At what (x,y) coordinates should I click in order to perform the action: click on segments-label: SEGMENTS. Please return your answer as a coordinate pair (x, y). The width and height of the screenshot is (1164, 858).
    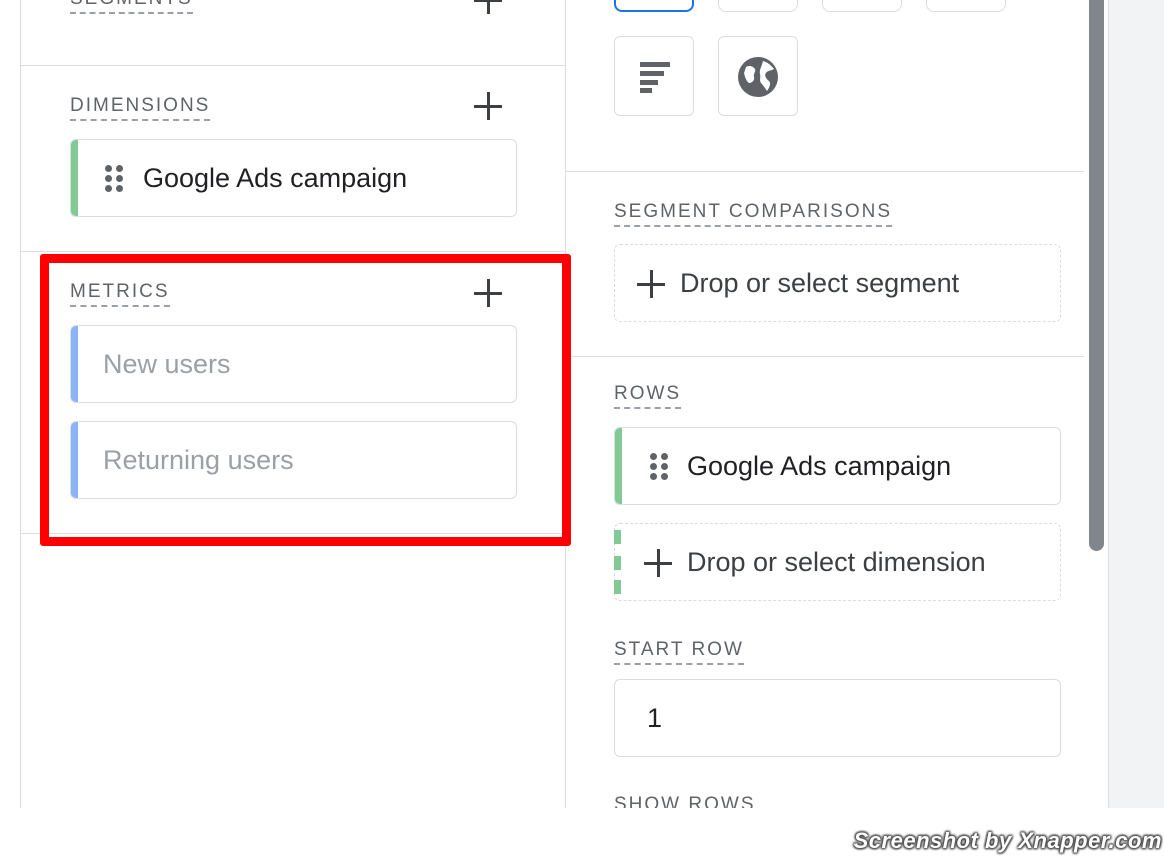
    Looking at the image, I should click on (131, 7).